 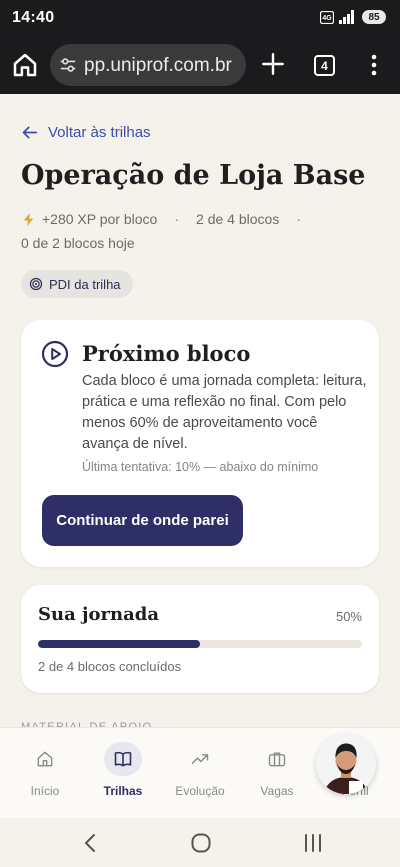 I want to click on nav-item-trilhas: Trilhas, so click(x=123, y=773).